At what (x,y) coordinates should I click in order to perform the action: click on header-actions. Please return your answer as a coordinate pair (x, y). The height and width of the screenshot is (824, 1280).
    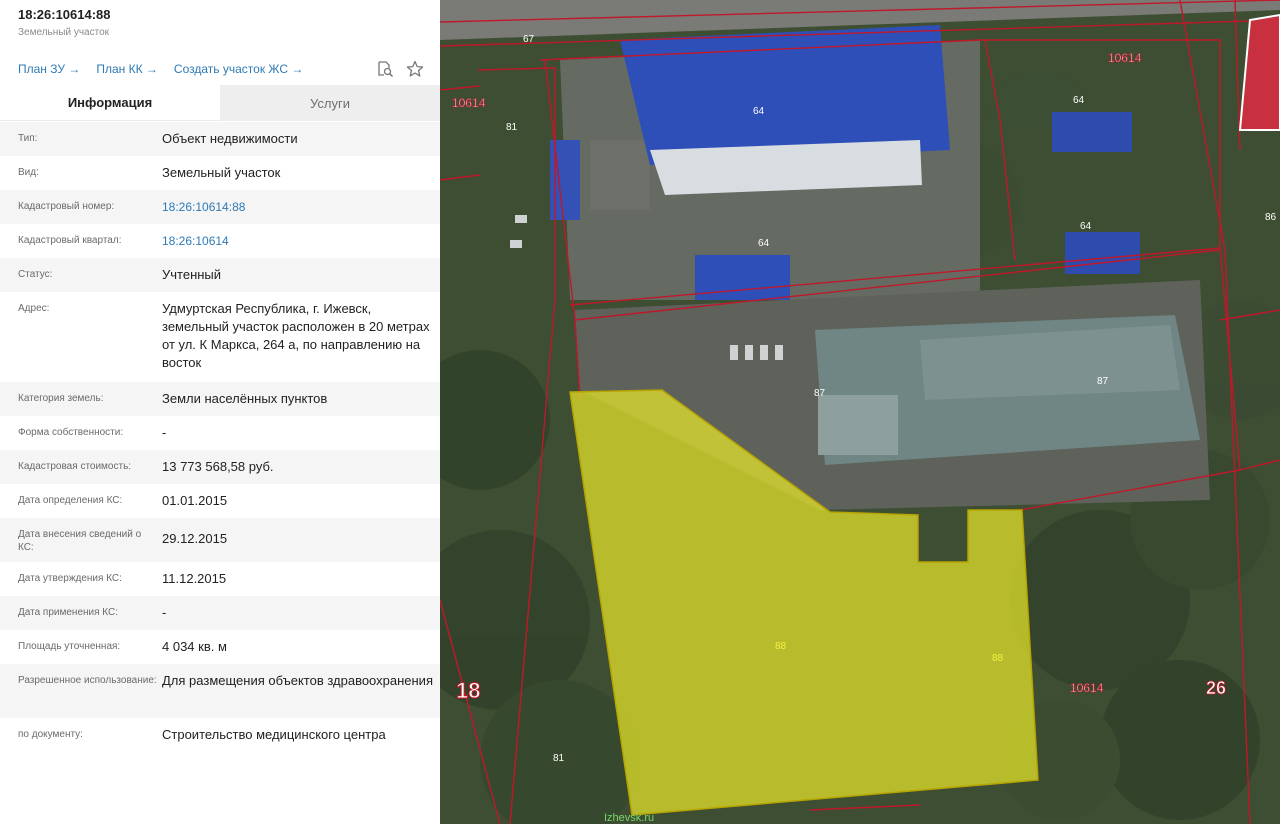
    Looking at the image, I should click on (400, 69).